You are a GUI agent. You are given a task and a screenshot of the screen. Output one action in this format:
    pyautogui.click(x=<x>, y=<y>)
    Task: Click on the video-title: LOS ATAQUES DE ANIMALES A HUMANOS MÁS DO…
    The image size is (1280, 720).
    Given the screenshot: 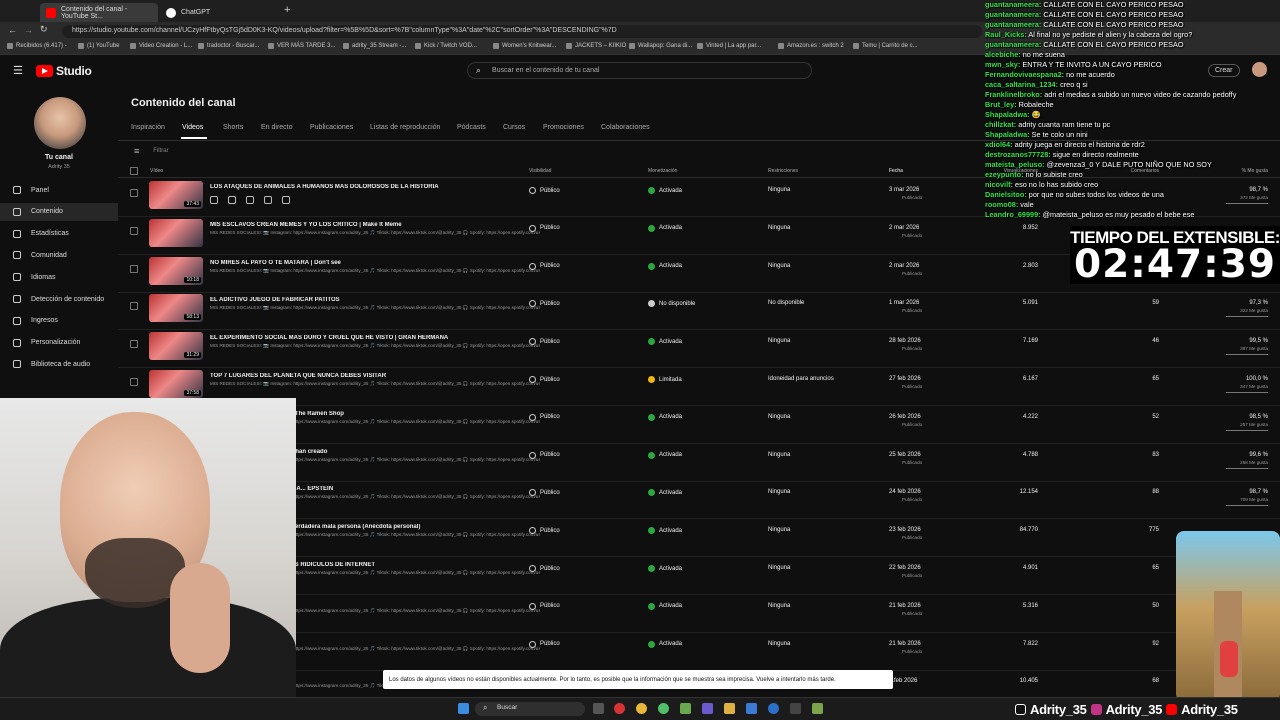 What is the action you would take?
    pyautogui.click(x=360, y=187)
    